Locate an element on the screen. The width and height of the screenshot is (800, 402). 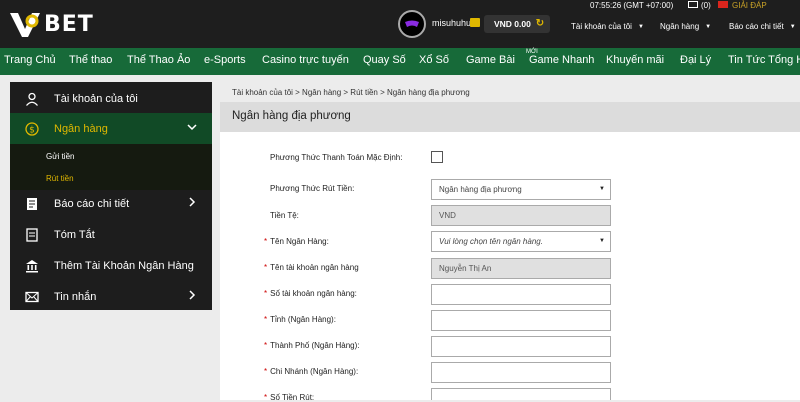
nav-sports: Thể thao is located at coordinates (90, 60).